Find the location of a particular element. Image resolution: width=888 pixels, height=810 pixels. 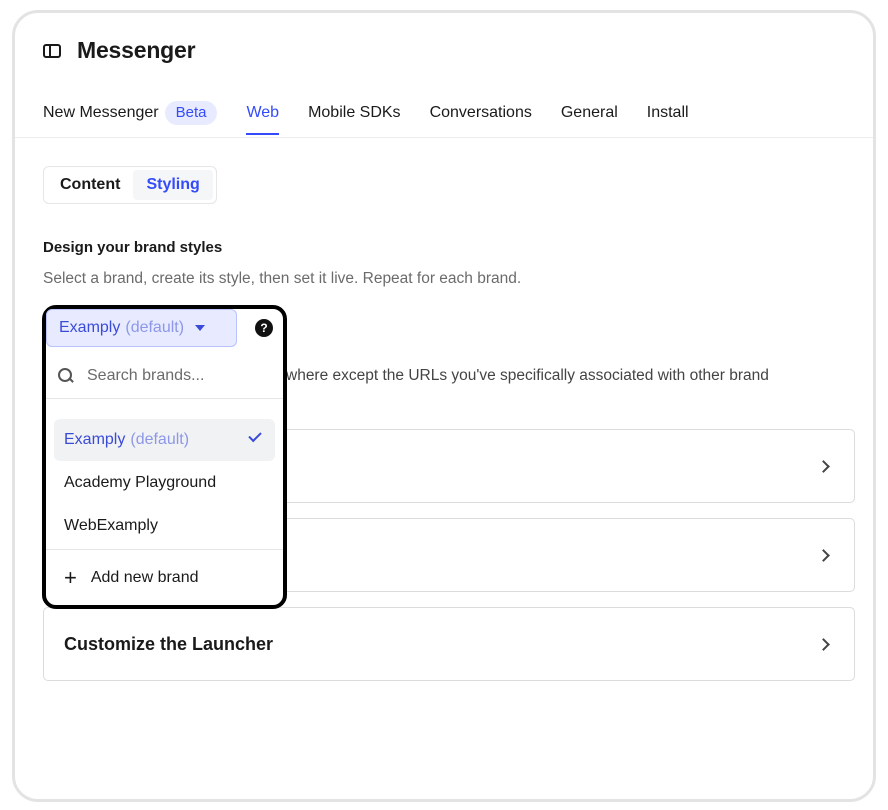

option-label: WebExamply is located at coordinates (111, 525).